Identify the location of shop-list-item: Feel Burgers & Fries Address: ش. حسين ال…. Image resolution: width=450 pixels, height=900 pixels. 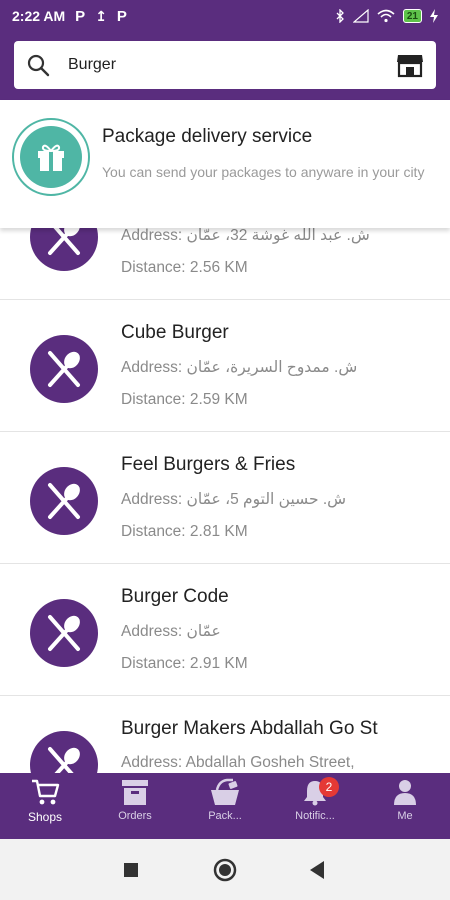
(225, 498).